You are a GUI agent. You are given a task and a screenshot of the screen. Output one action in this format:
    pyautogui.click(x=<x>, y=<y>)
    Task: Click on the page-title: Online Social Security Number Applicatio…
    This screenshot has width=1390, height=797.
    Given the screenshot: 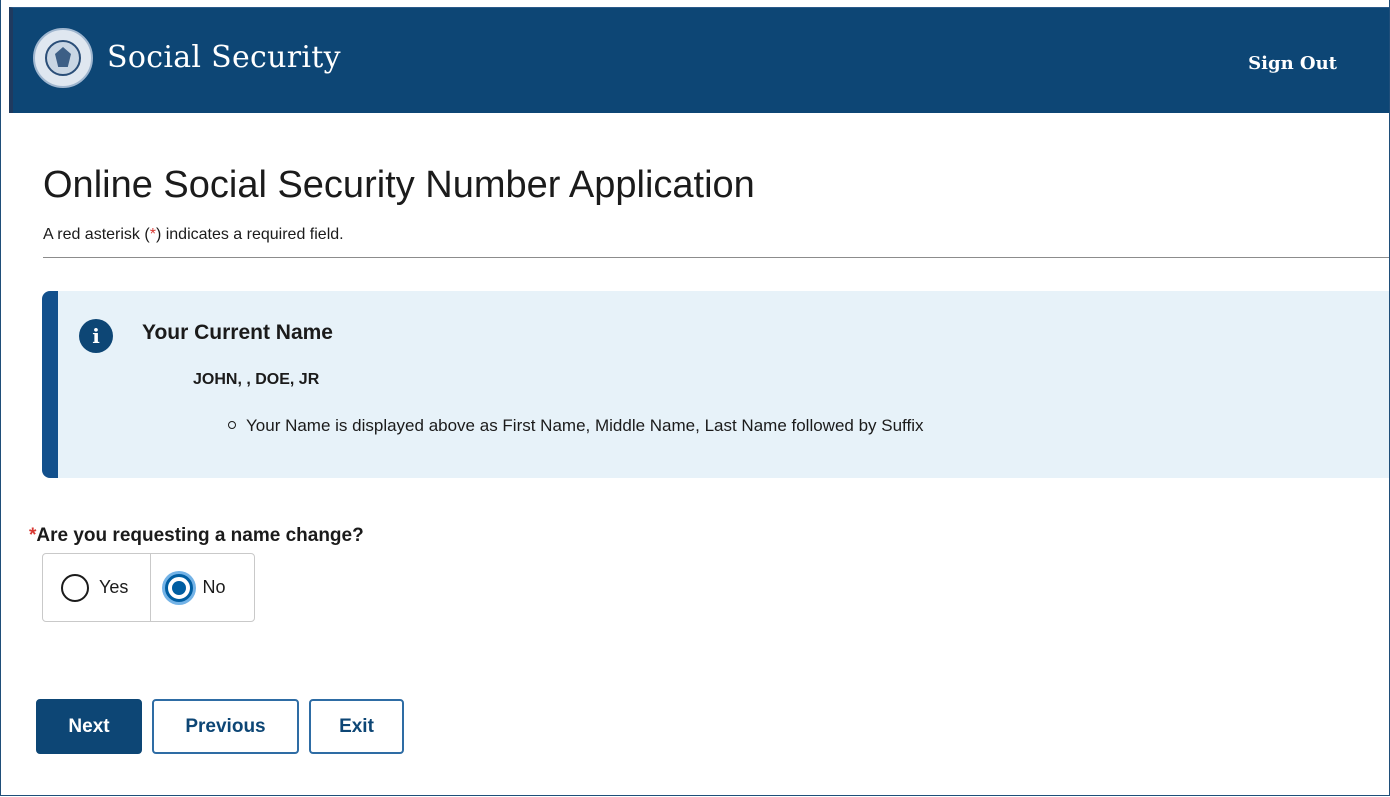 What is the action you would take?
    pyautogui.click(x=399, y=185)
    